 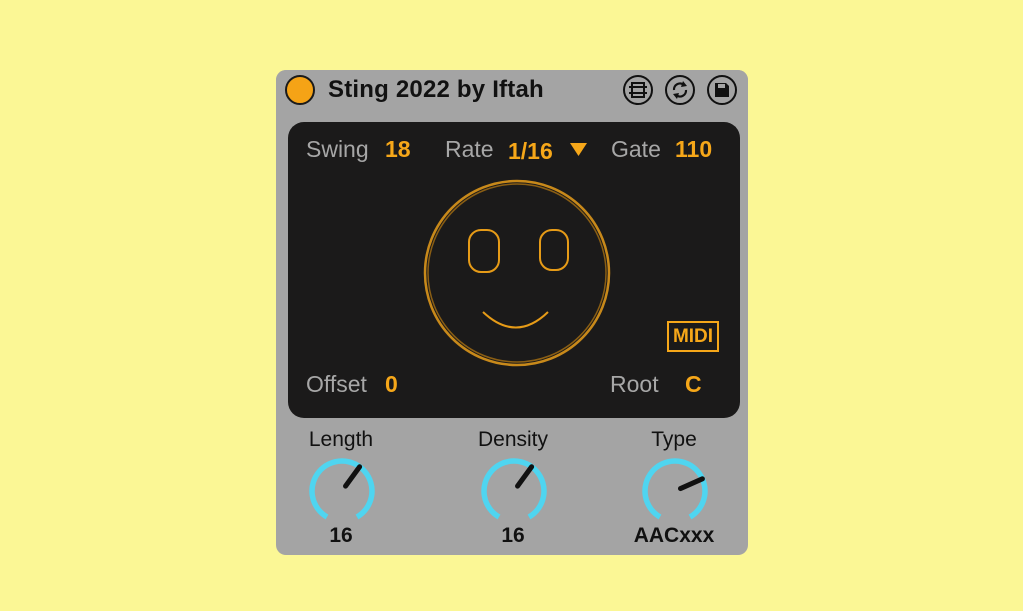 I want to click on density-knob-arc, so click(x=514, y=489).